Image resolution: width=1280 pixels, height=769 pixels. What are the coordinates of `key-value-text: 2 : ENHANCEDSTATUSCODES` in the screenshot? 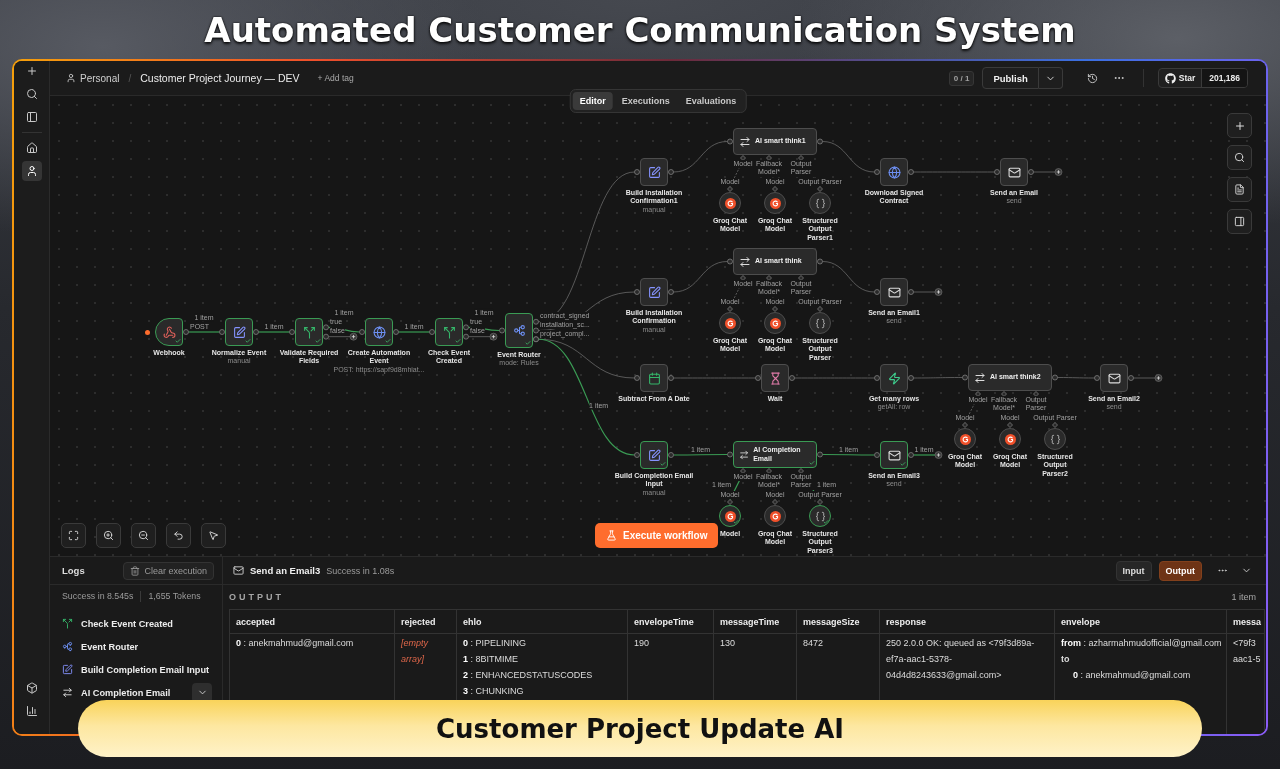 It's located at (528, 675).